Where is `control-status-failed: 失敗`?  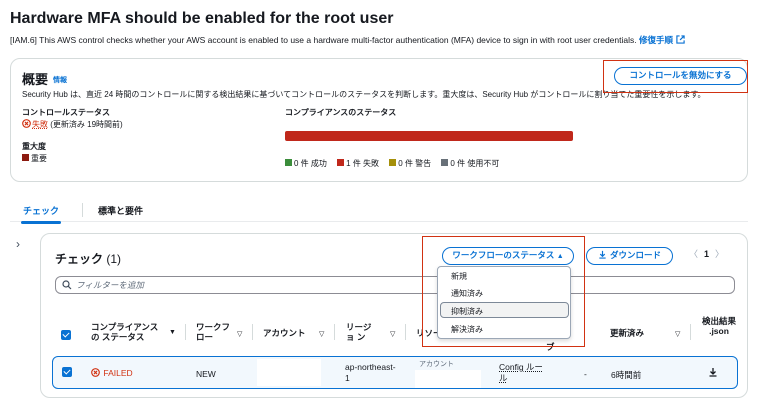 control-status-failed: 失敗 is located at coordinates (40, 124).